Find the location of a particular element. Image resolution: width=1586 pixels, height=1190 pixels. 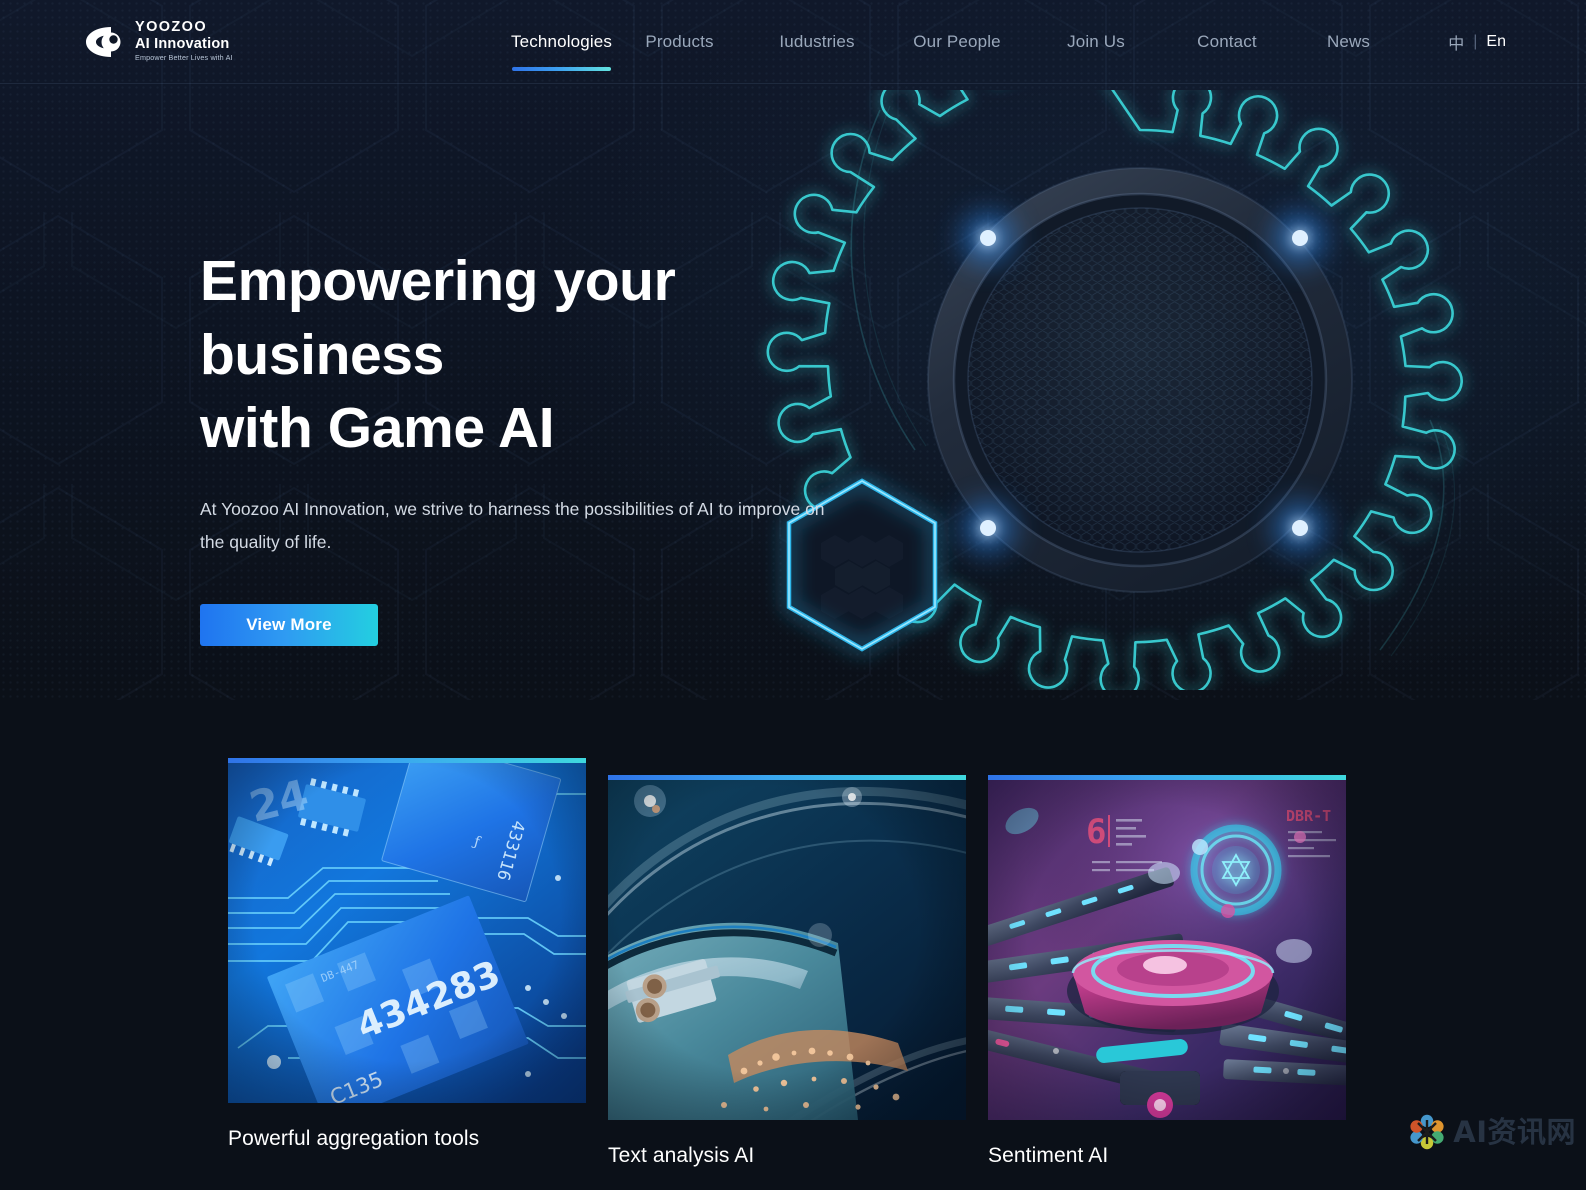

circuit-board-chips-image: 433116 ƒ is located at coordinates (407, 930).